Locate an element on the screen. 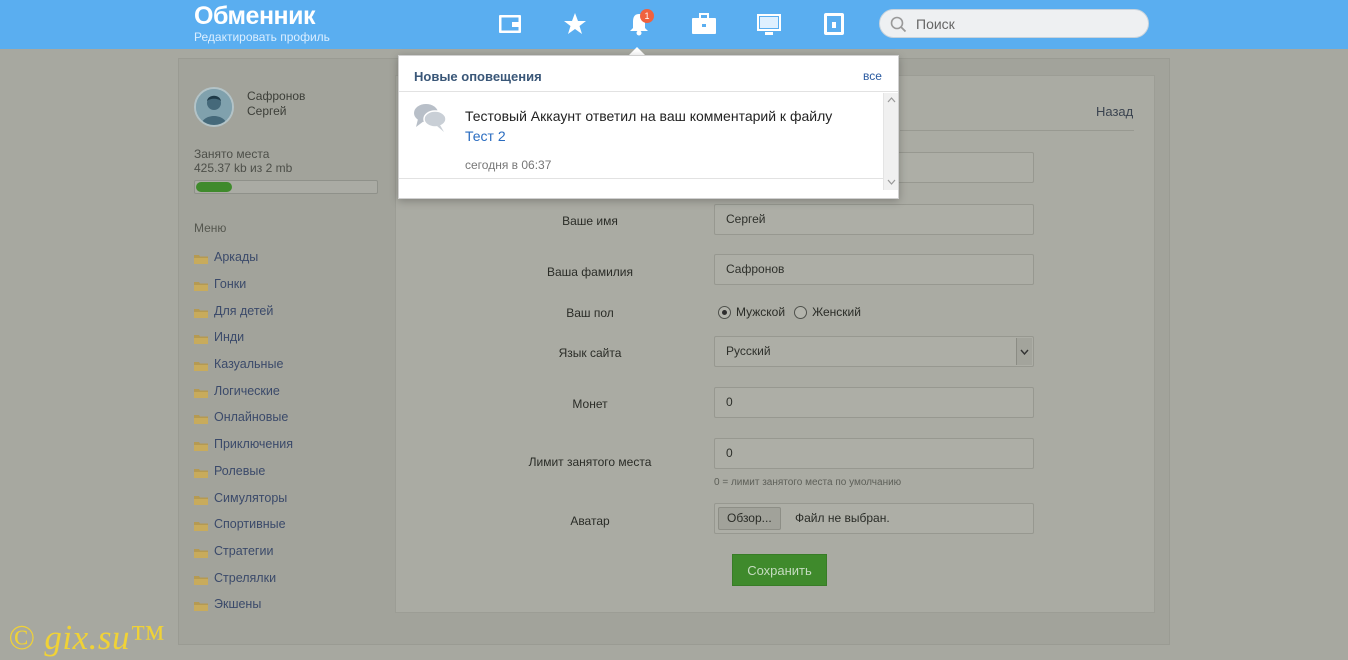 Image resolution: width=1348 pixels, height=660 pixels. avatar-file-input: Обзор... Файл не выбран. is located at coordinates (874, 518).